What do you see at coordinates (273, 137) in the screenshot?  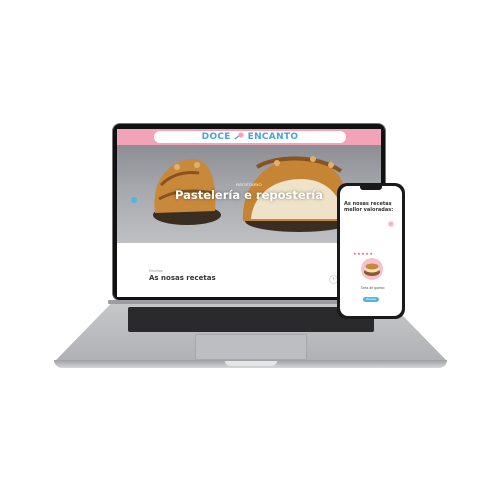 I see `brand-name-right: ENCANTO` at bounding box center [273, 137].